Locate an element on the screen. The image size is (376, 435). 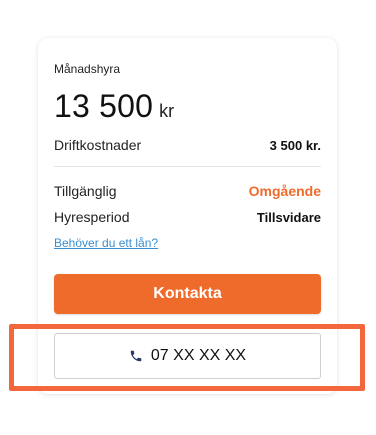
contact-button: Kontakta is located at coordinates (187, 294).